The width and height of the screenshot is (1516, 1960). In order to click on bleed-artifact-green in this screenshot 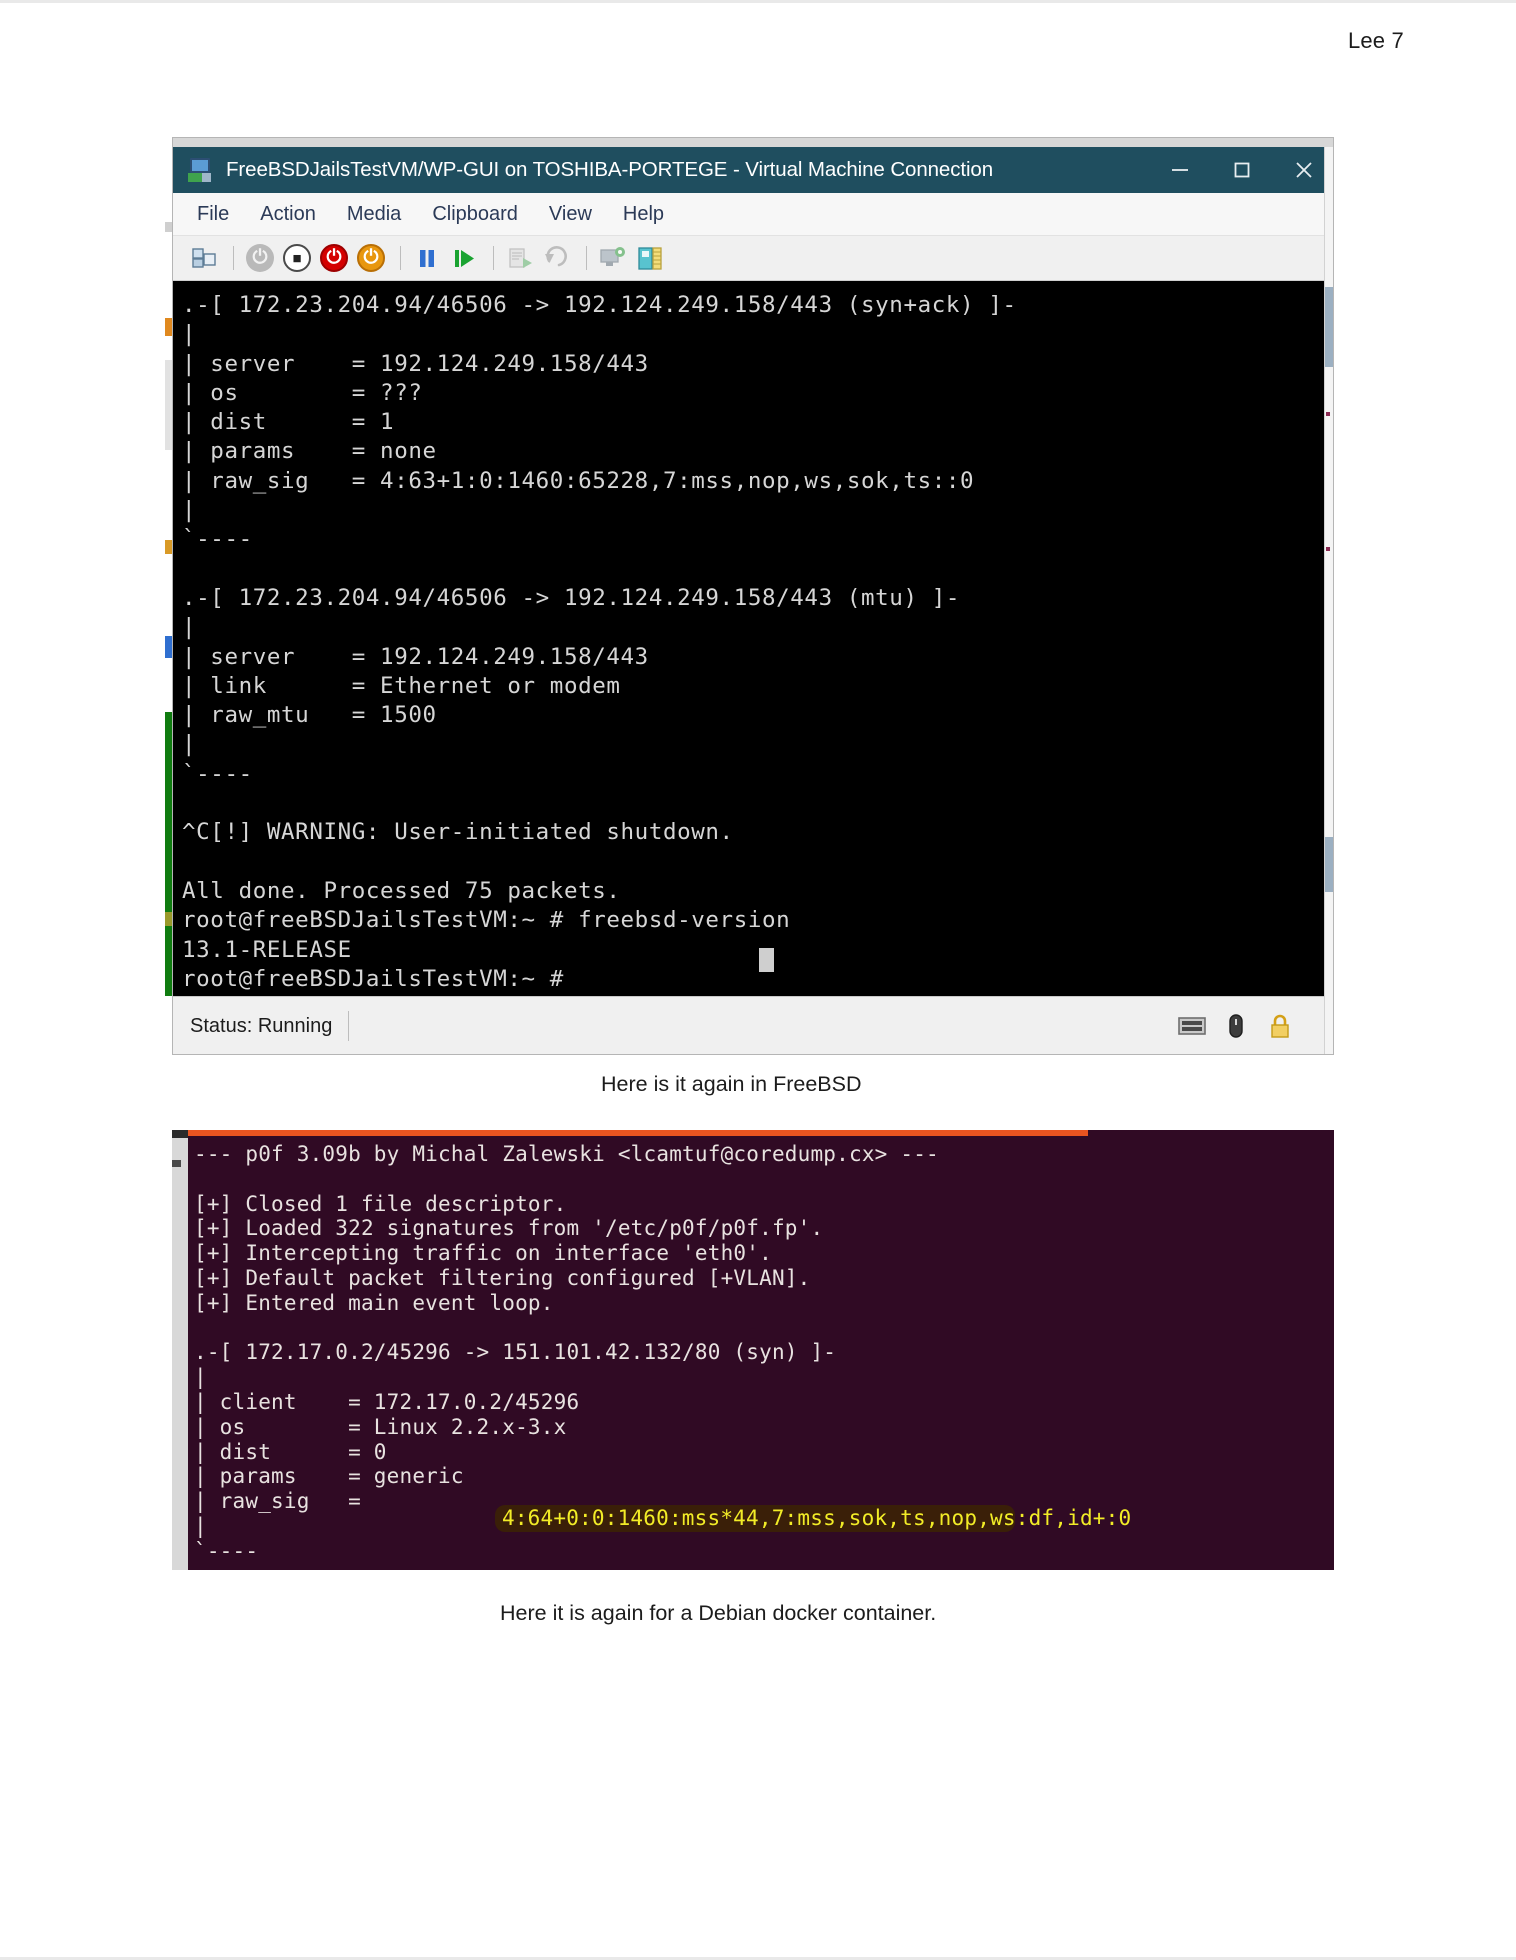, I will do `click(168, 812)`.